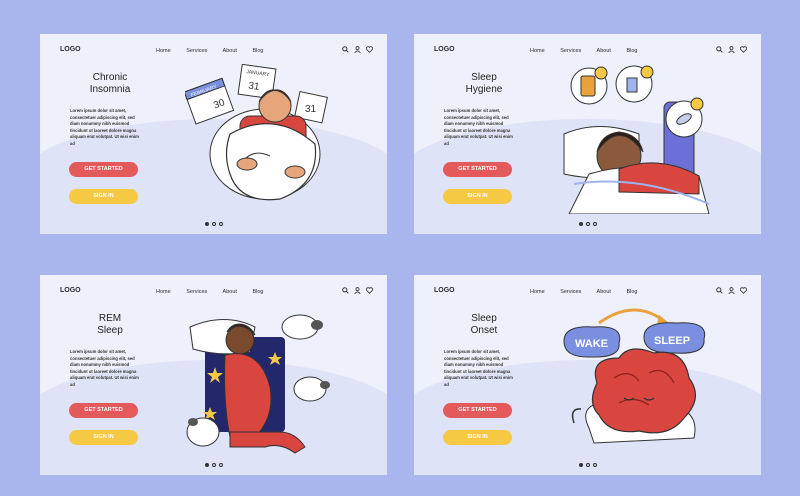  I want to click on svg-text: SLEEP, so click(672, 341).